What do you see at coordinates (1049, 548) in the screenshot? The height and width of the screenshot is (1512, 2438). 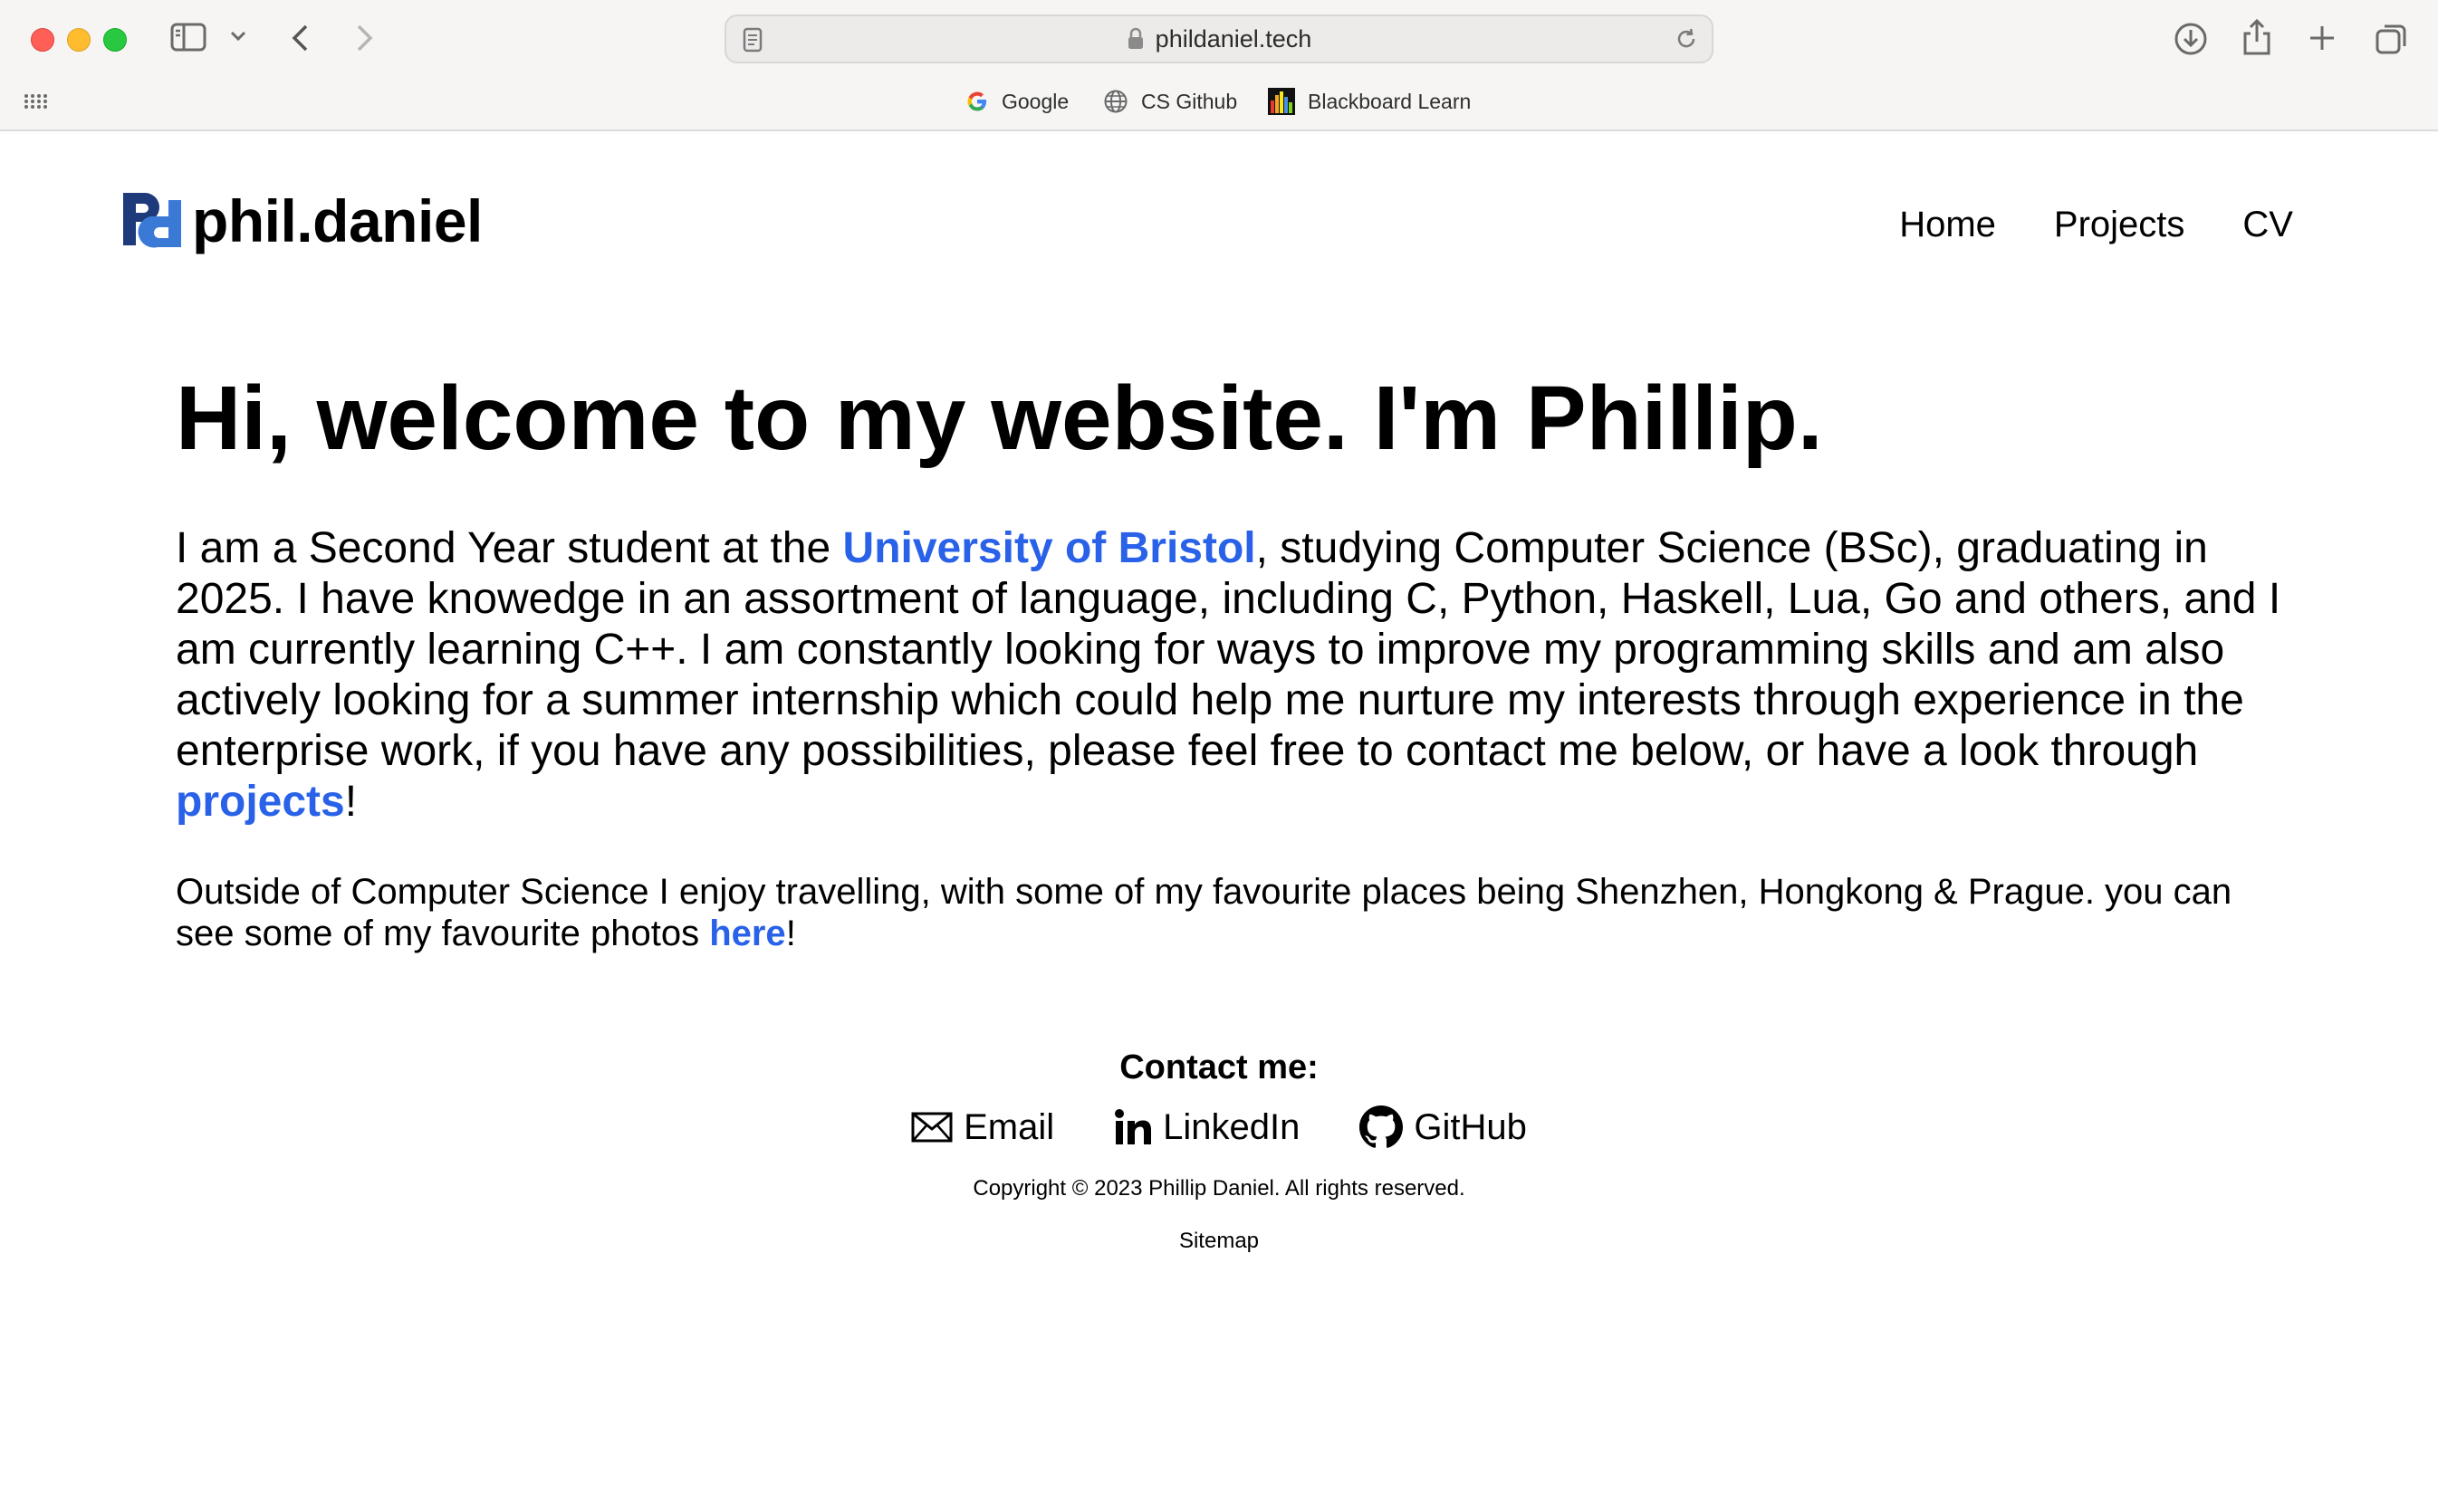 I see `university-link: University of Bristol` at bounding box center [1049, 548].